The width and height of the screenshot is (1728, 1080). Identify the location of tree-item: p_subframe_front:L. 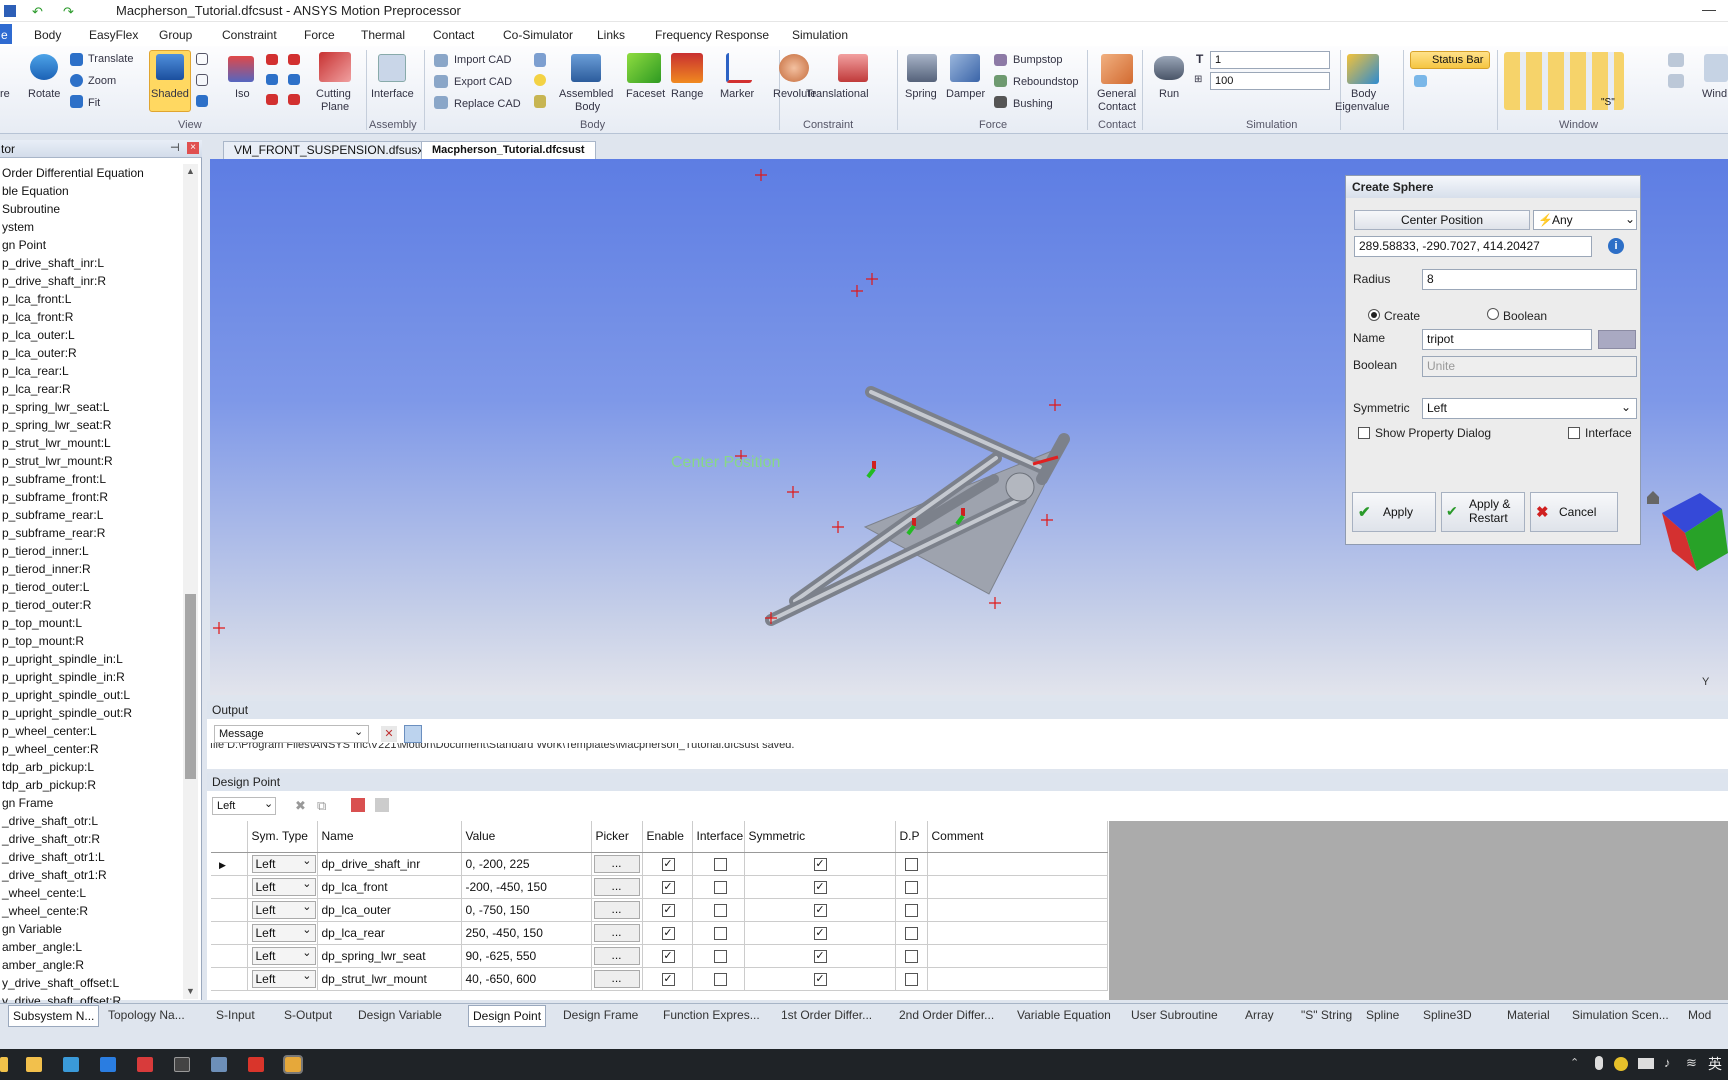
(91, 479).